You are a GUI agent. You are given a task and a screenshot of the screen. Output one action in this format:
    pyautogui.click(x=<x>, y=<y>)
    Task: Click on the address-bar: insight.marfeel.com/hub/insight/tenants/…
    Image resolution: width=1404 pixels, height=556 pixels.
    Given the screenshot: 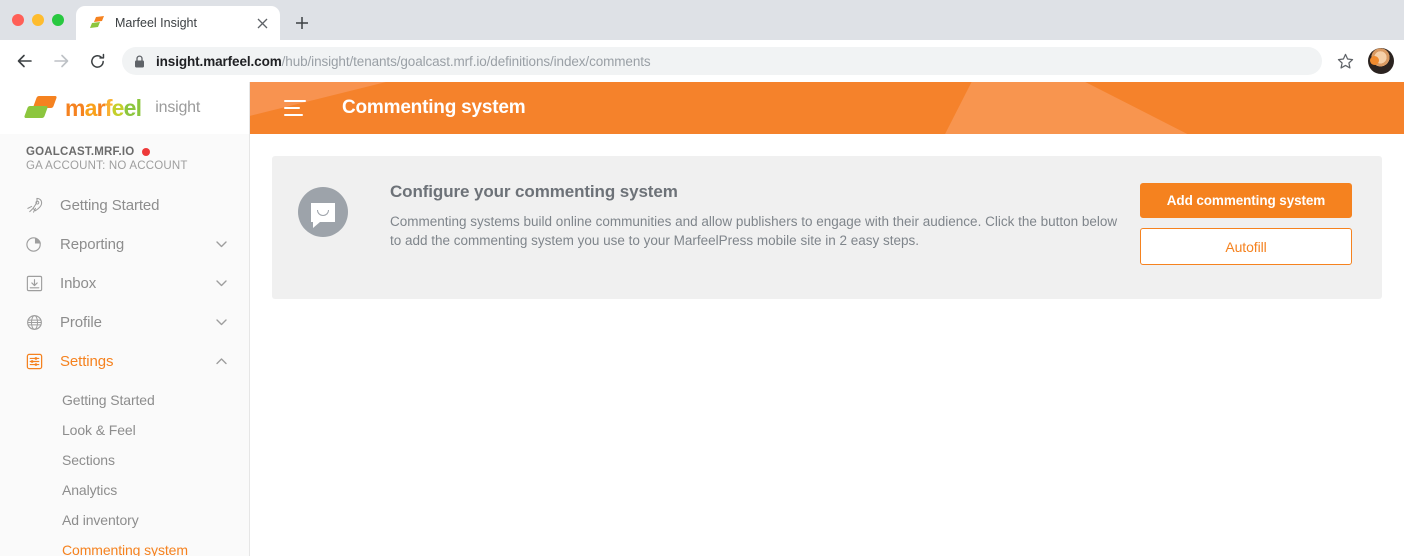 What is the action you would take?
    pyautogui.click(x=722, y=61)
    